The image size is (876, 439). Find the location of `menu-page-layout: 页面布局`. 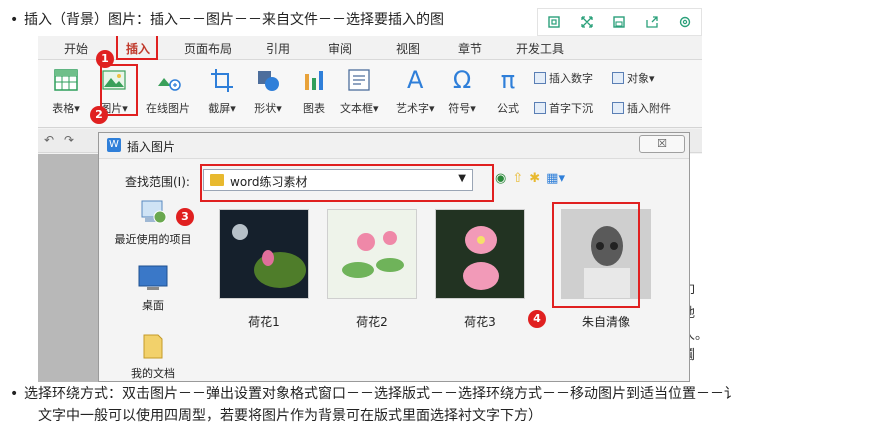

menu-page-layout: 页面布局 is located at coordinates (208, 48).